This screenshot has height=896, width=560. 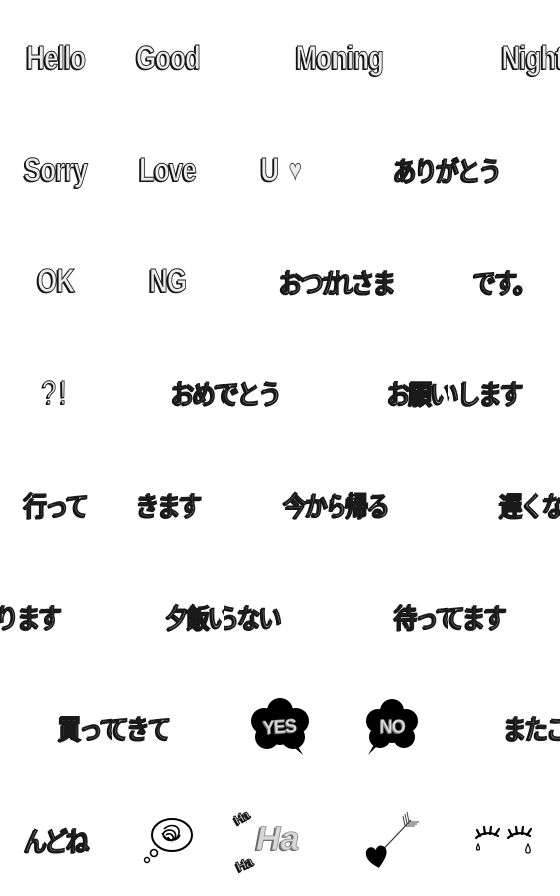 I want to click on sticker-katte-2: てきて, so click(x=168, y=728).